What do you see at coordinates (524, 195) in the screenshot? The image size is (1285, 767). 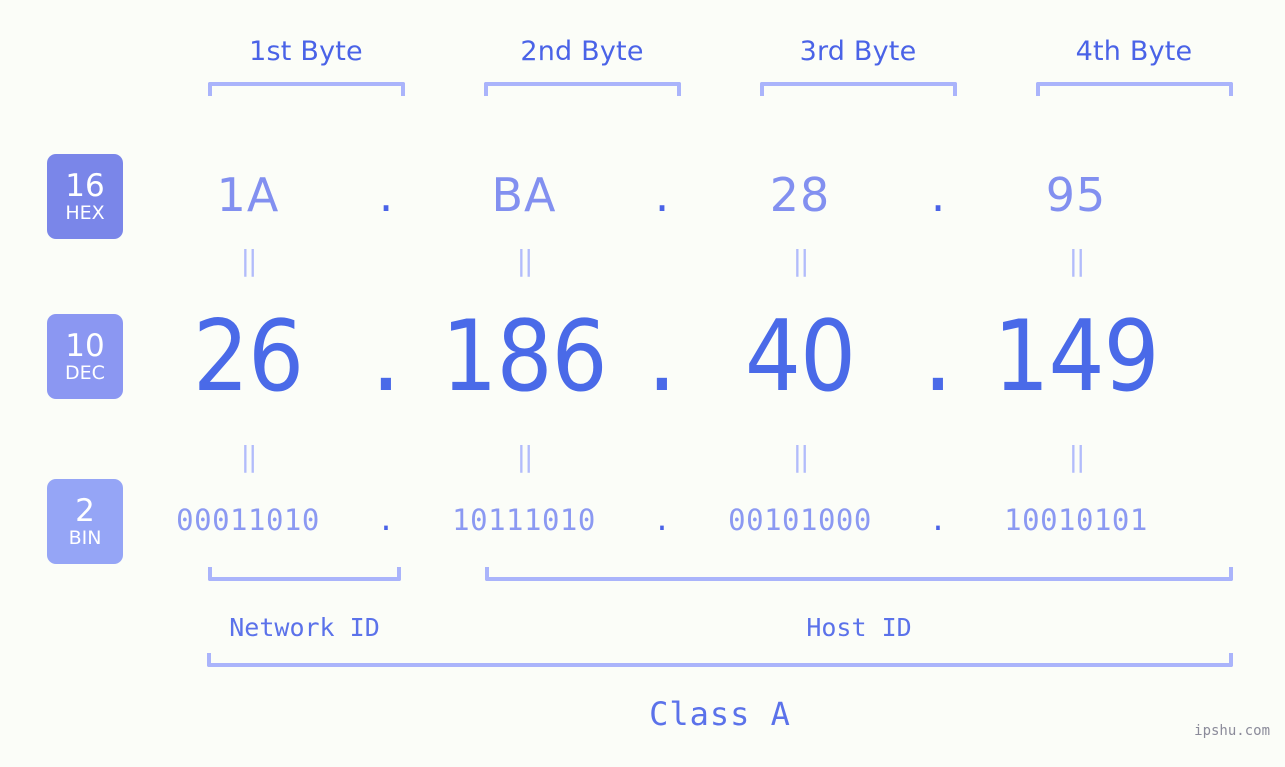 I see `hex-byte-2: BA` at bounding box center [524, 195].